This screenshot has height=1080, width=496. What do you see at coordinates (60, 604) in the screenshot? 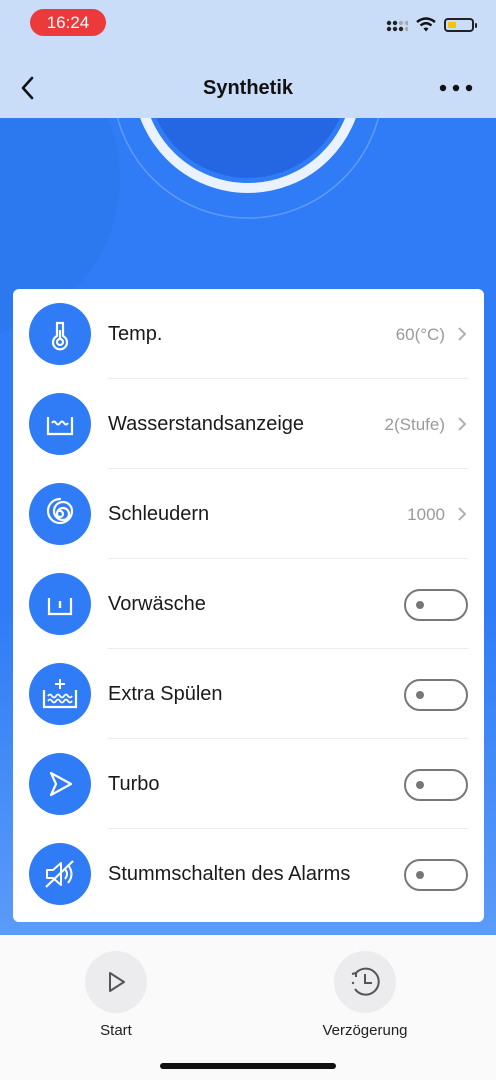
I see `prewash-icon` at bounding box center [60, 604].